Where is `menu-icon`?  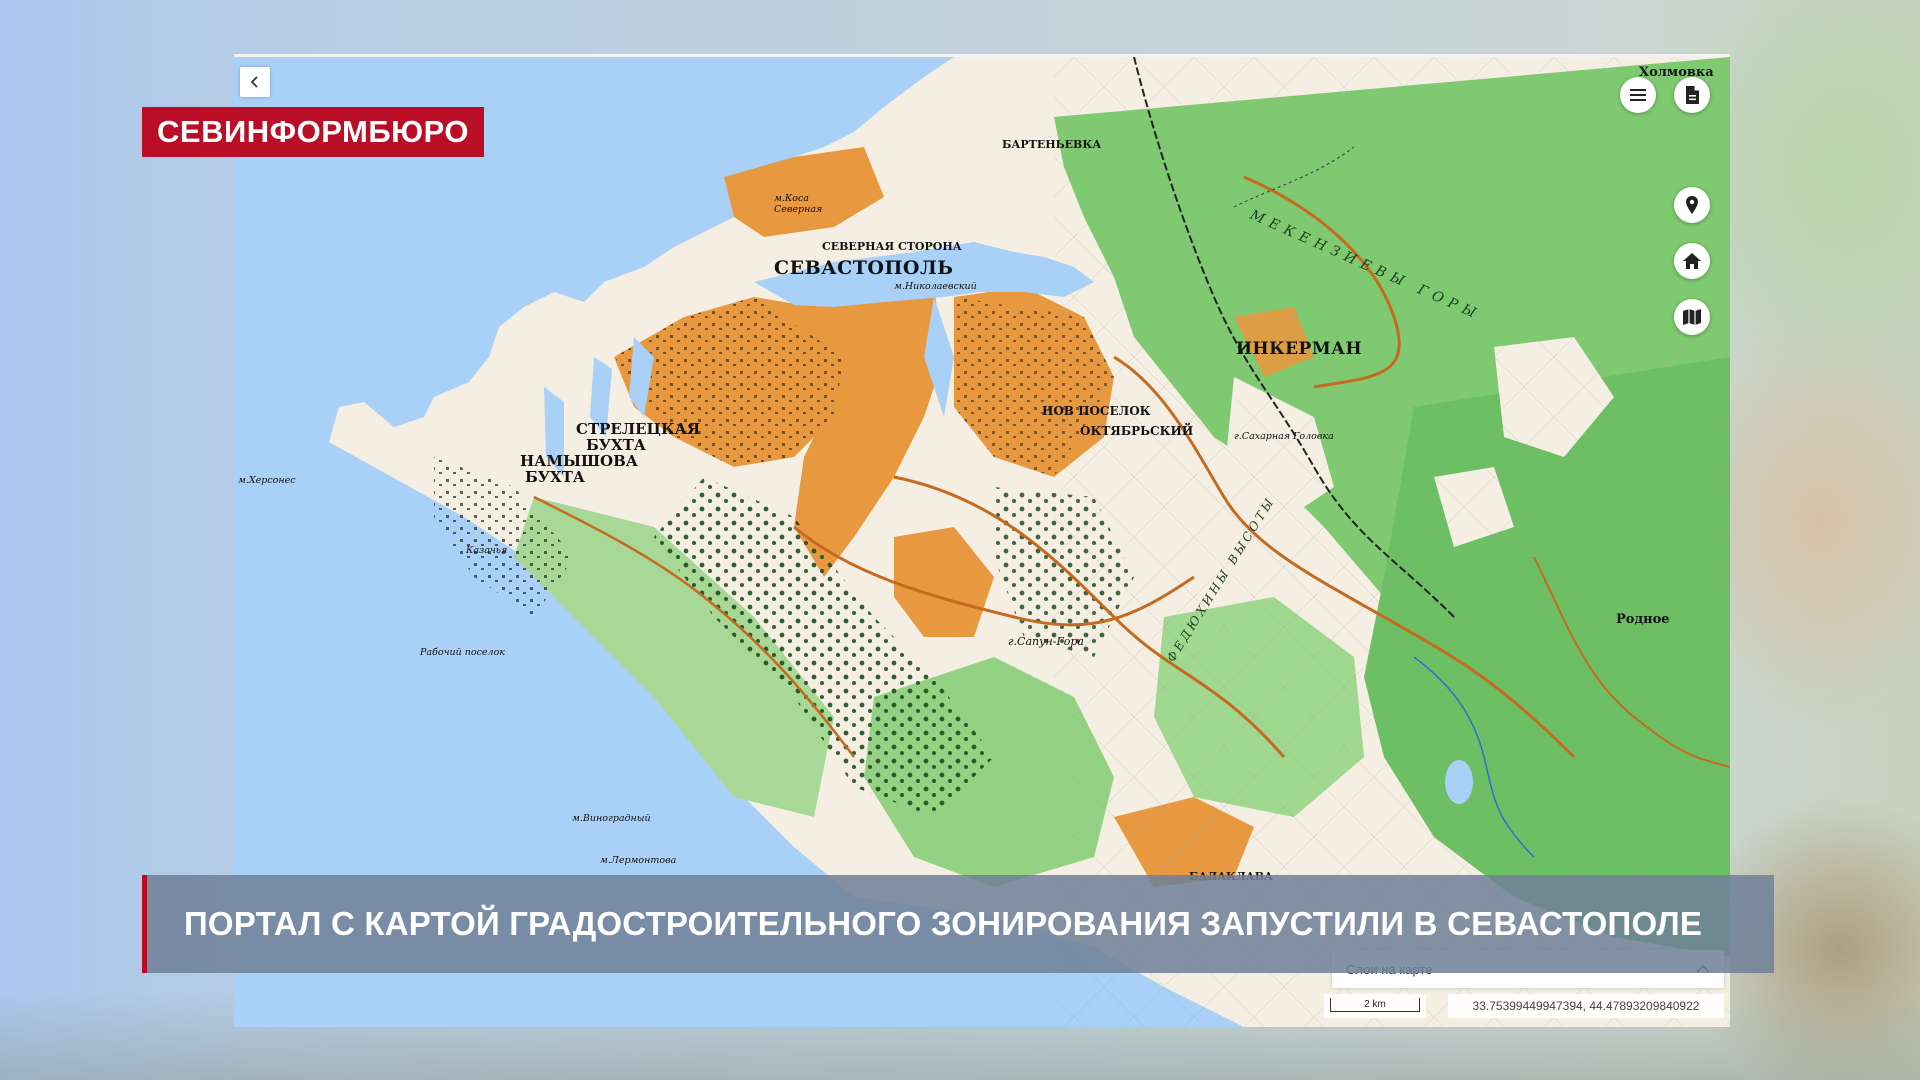
menu-icon is located at coordinates (1638, 95).